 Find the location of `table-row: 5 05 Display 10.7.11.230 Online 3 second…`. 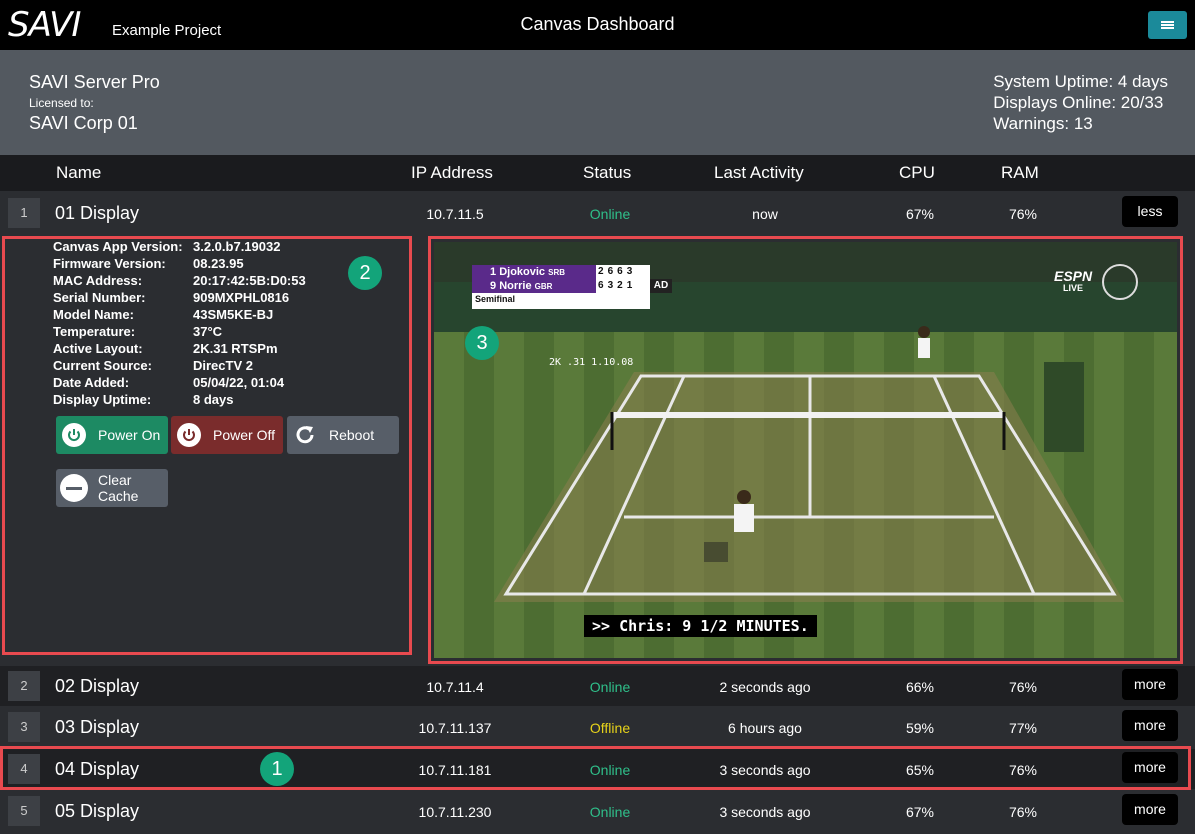

table-row: 5 05 Display 10.7.11.230 Online 3 second… is located at coordinates (597, 812).